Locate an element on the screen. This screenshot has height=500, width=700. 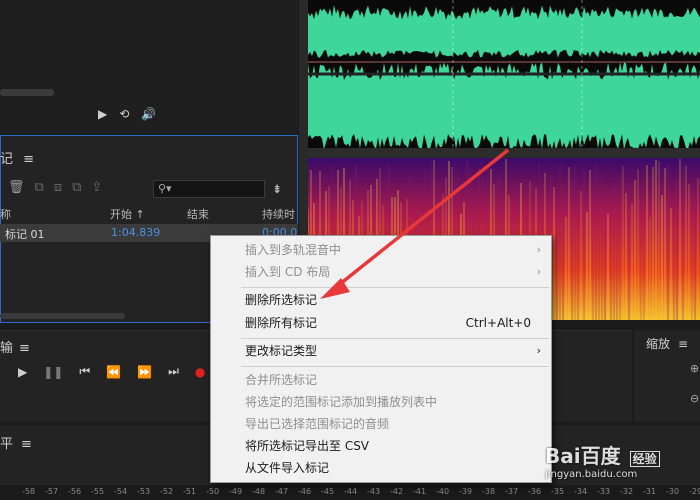
export-icon: ⇪ is located at coordinates (96, 187).